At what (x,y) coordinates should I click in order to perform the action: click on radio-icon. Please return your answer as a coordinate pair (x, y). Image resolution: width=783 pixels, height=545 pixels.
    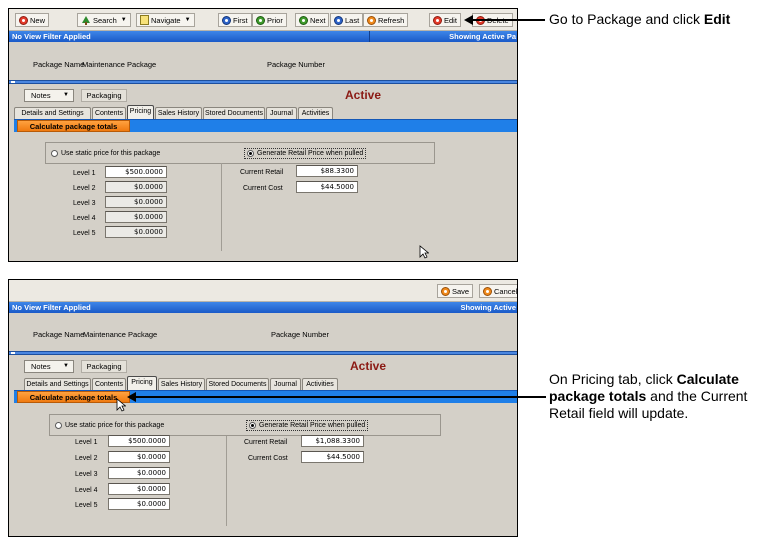
    Looking at the image, I should click on (54, 153).